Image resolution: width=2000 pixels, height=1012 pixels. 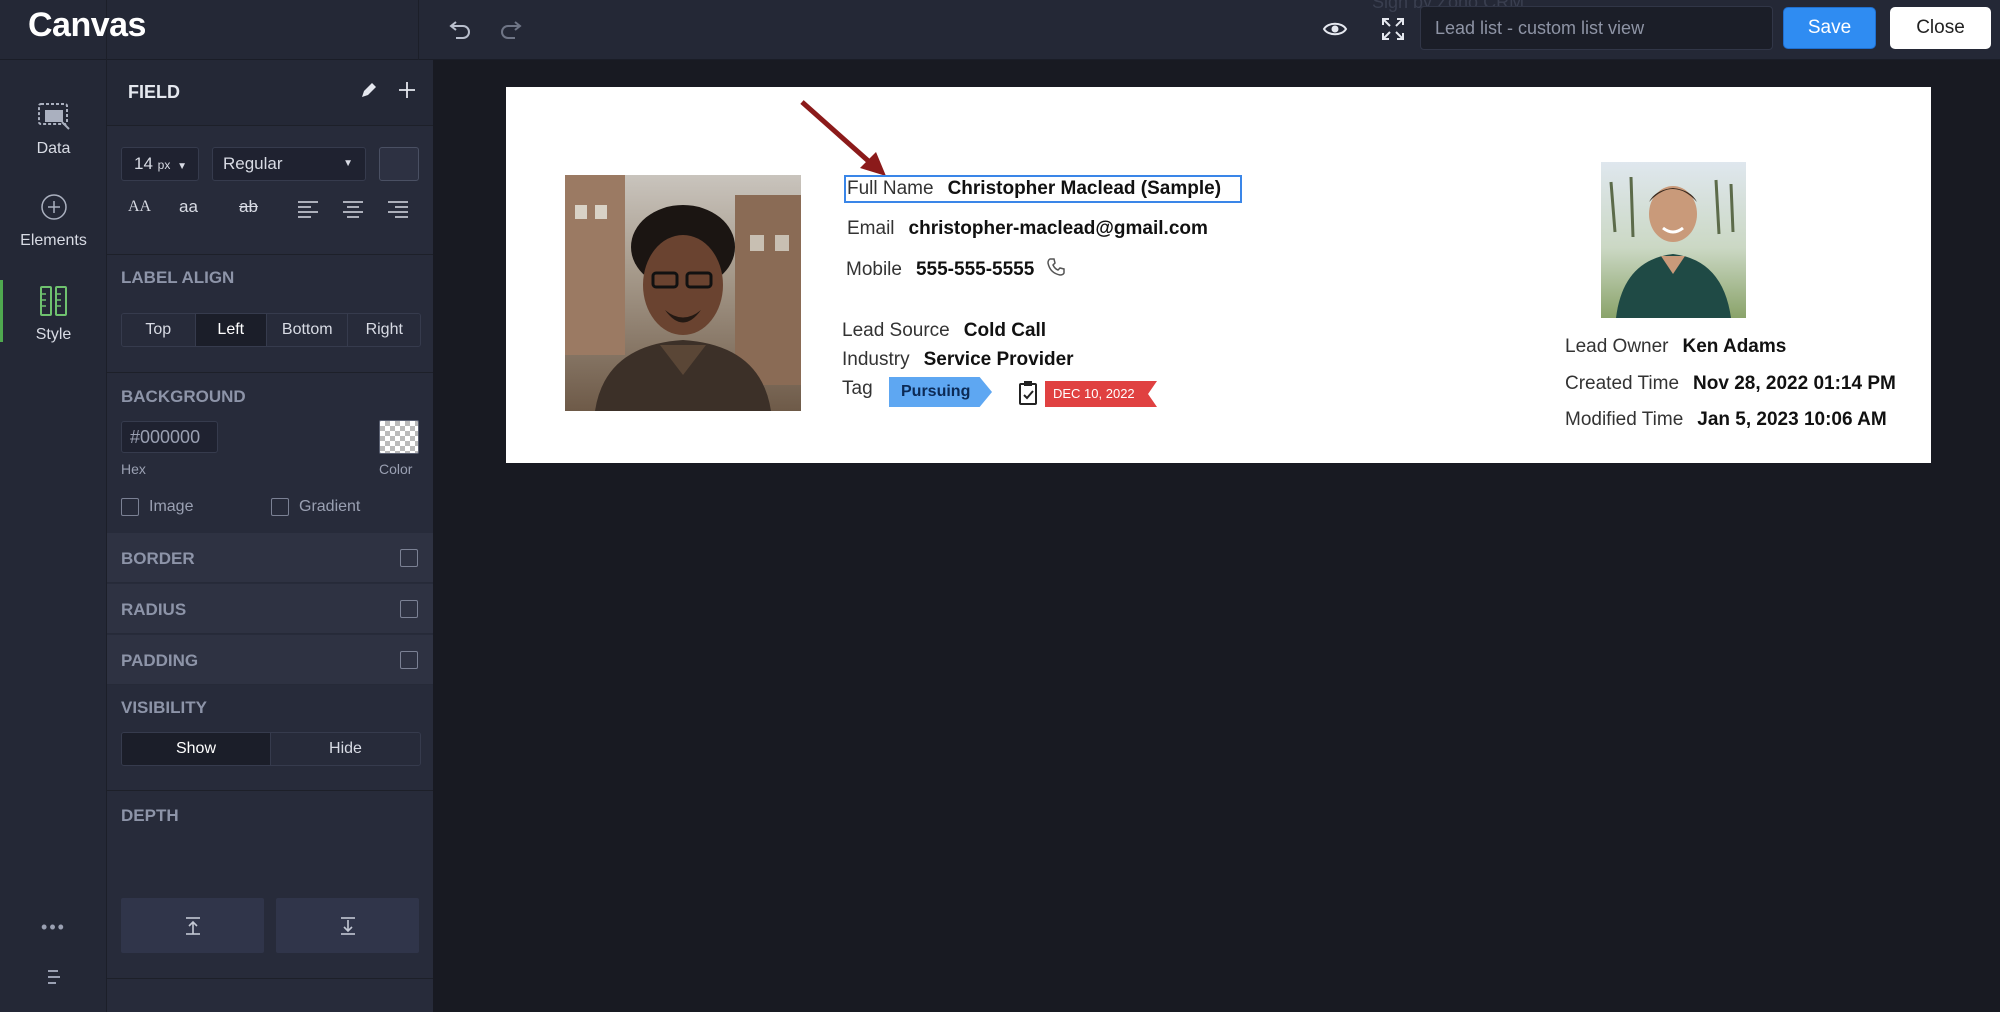 I want to click on border-title: BORDER, so click(x=158, y=558).